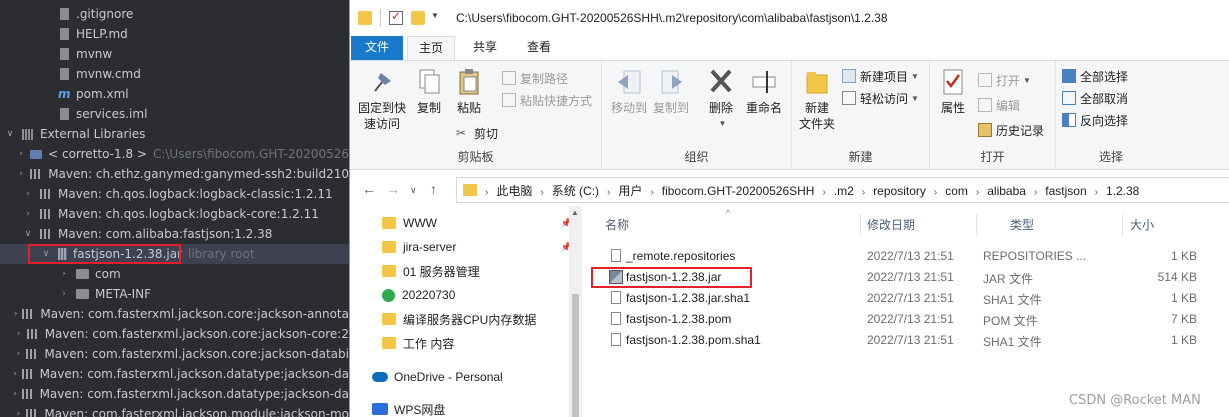 The height and width of the screenshot is (417, 1229). What do you see at coordinates (629, 91) in the screenshot?
I see `move-to-button: 移动到` at bounding box center [629, 91].